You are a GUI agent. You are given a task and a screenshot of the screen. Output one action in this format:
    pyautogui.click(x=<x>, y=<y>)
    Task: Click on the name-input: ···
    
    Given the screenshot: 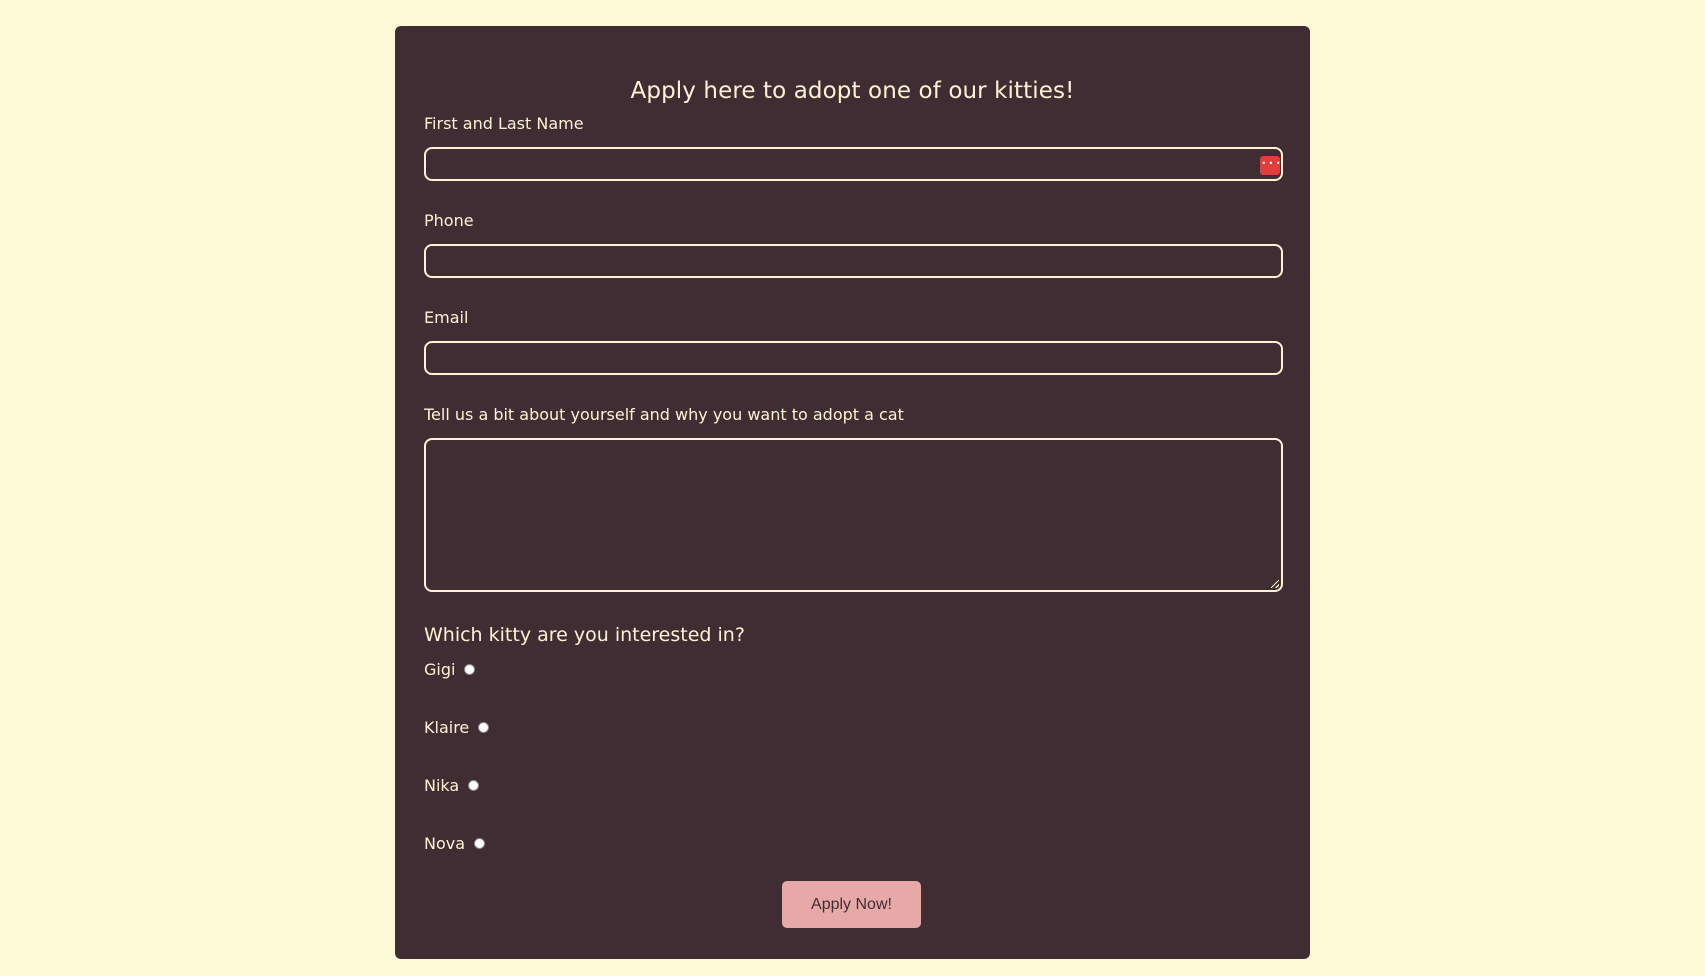 What is the action you would take?
    pyautogui.click(x=853, y=164)
    